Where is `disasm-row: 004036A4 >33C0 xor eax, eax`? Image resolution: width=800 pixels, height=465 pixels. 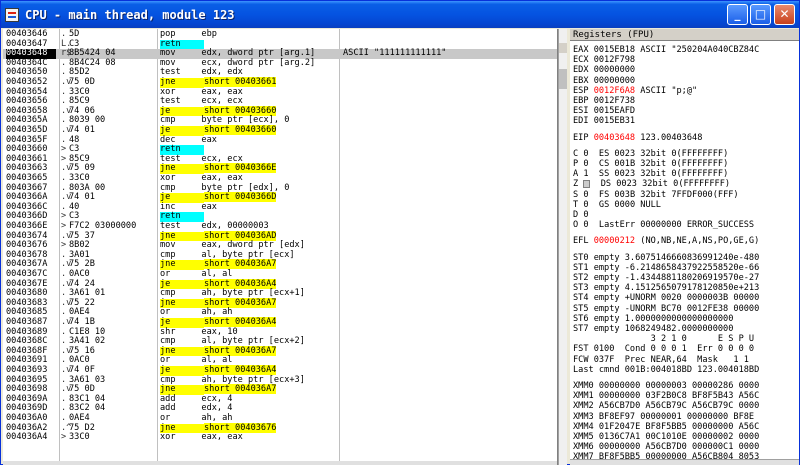 disasm-row: 004036A4 >33C0 xor eax, eax is located at coordinates (280, 437).